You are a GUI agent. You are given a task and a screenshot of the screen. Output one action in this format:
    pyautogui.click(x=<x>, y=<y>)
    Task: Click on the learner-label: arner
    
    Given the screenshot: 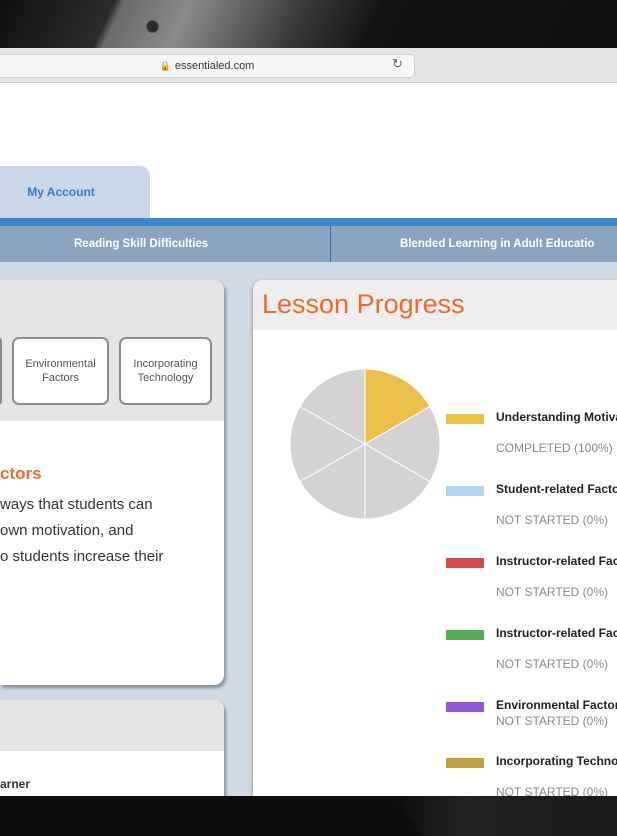 What is the action you would take?
    pyautogui.click(x=15, y=784)
    